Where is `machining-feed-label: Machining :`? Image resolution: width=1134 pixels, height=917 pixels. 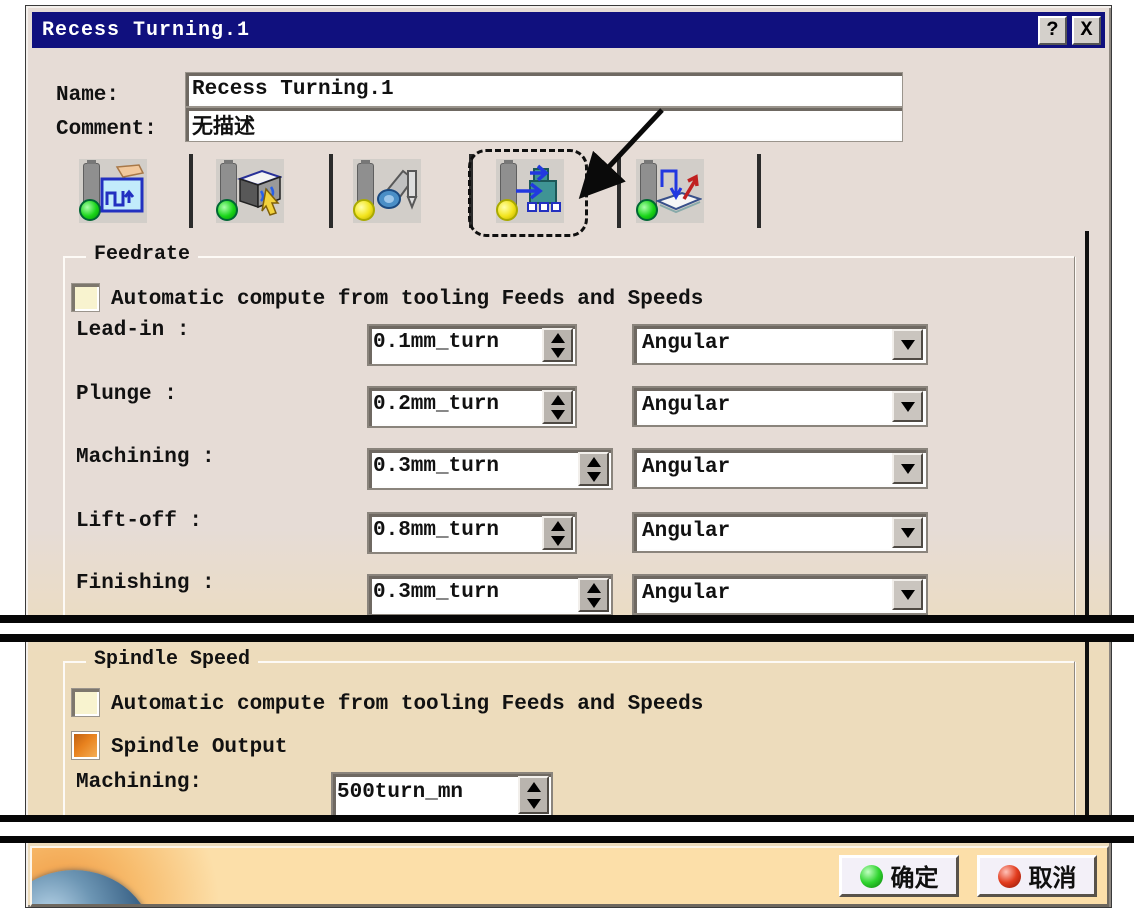
machining-feed-label: Machining : is located at coordinates (145, 457).